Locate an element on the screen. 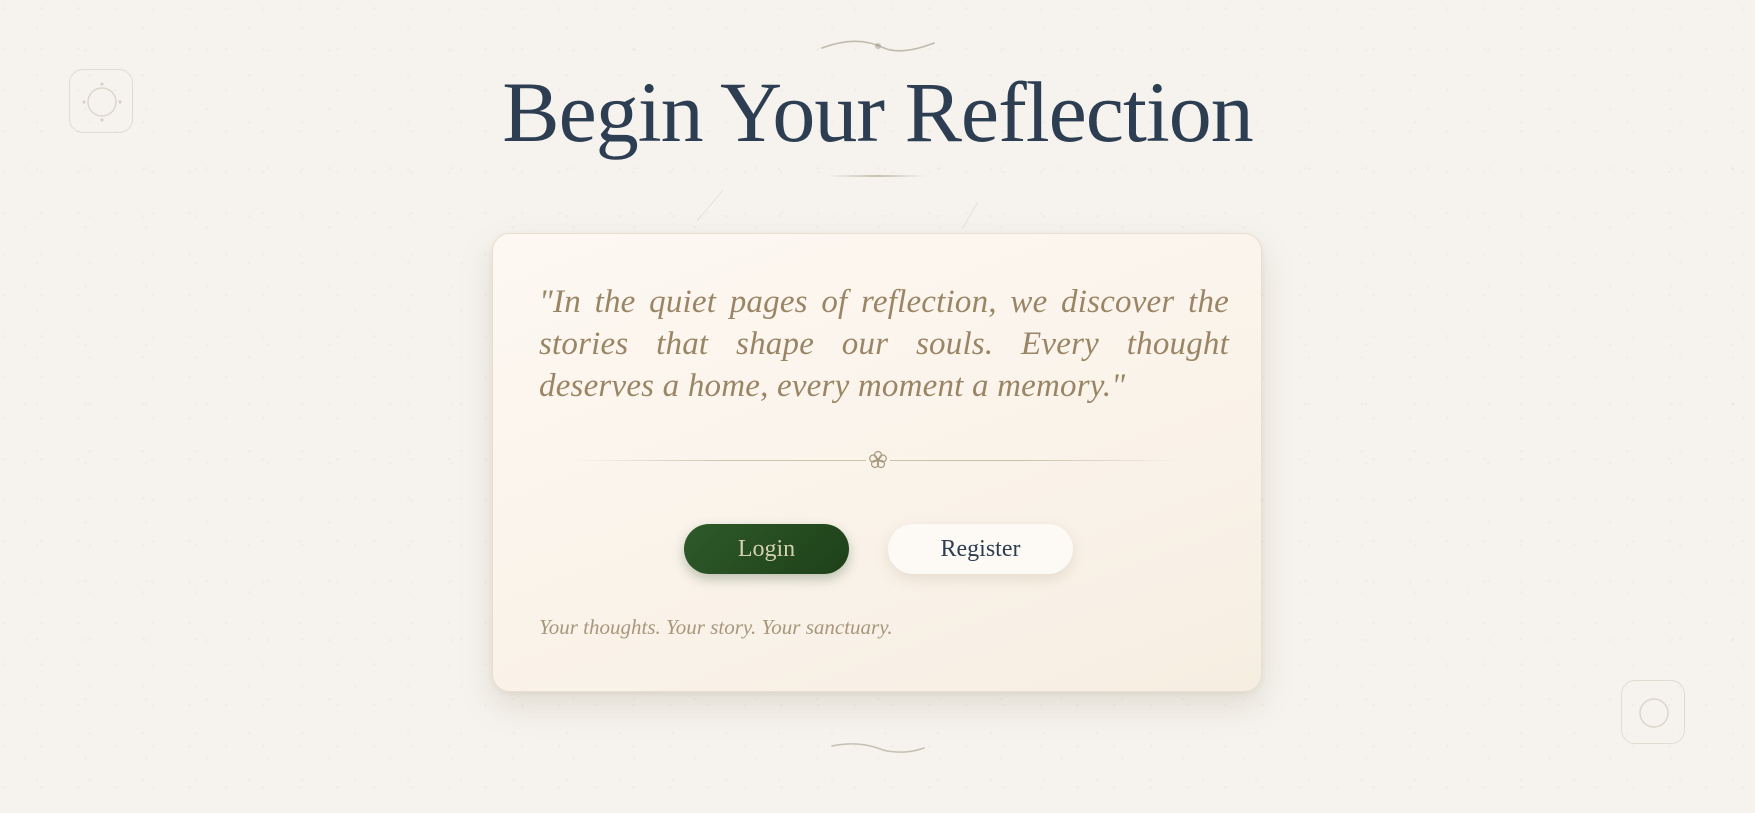 This screenshot has width=1755, height=813. title-underline is located at coordinates (877, 176).